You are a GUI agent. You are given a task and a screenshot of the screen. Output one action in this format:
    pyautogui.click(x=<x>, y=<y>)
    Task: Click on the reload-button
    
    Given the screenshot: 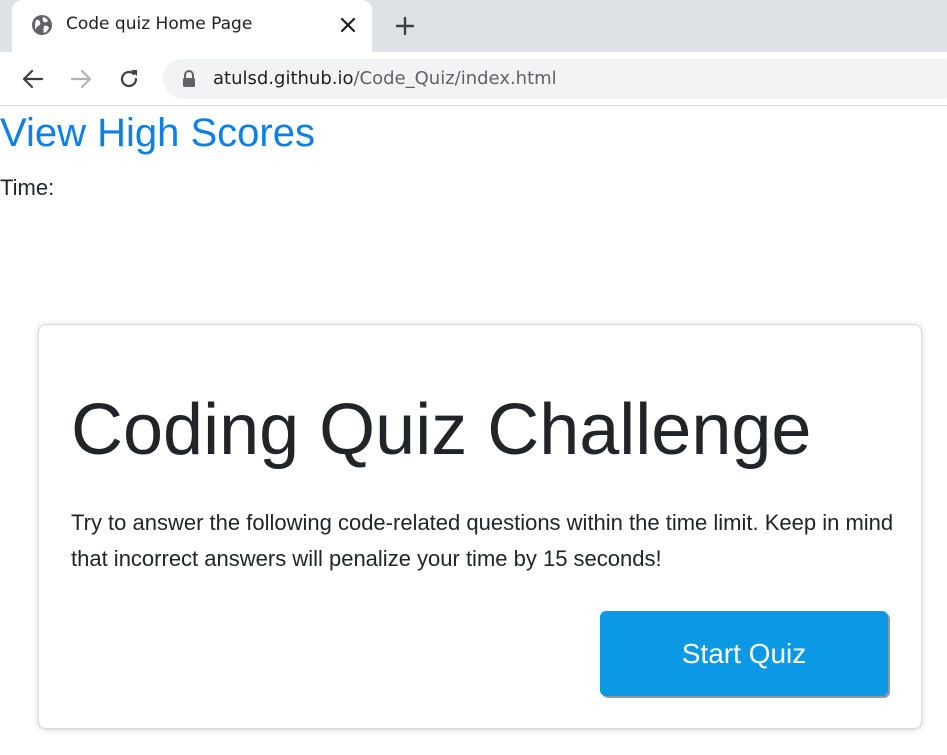 What is the action you would take?
    pyautogui.click(x=129, y=79)
    